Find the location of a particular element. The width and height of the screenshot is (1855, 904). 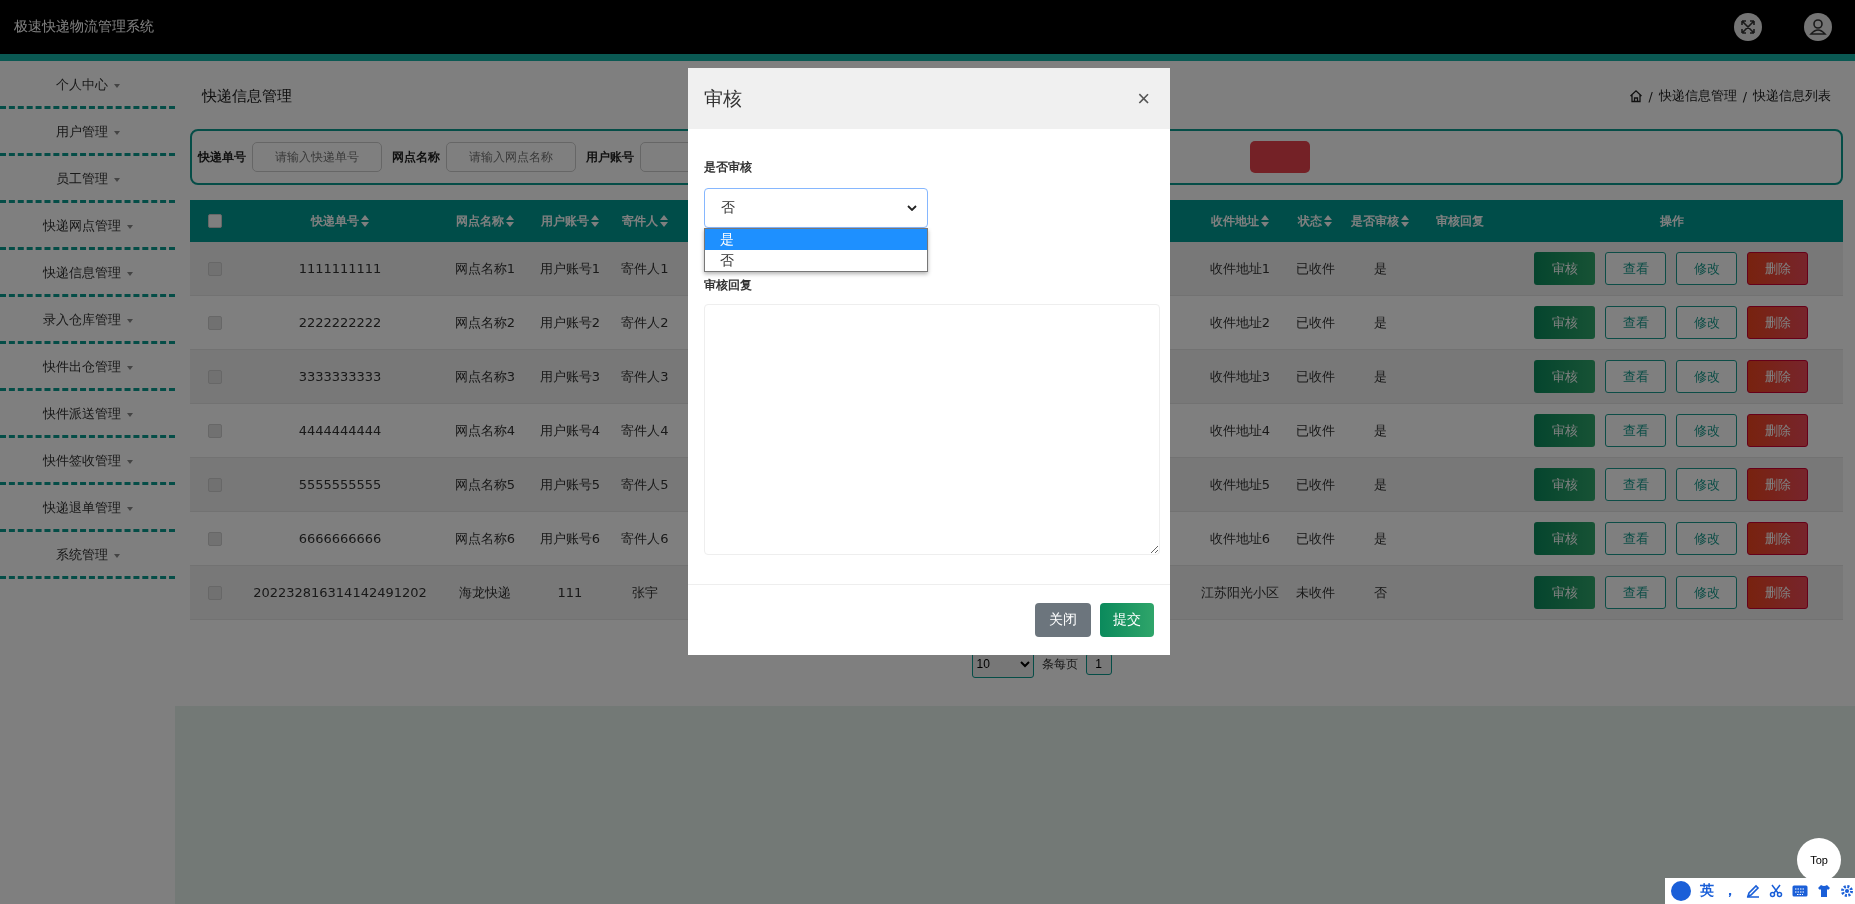

close-button: × is located at coordinates (1143, 98).